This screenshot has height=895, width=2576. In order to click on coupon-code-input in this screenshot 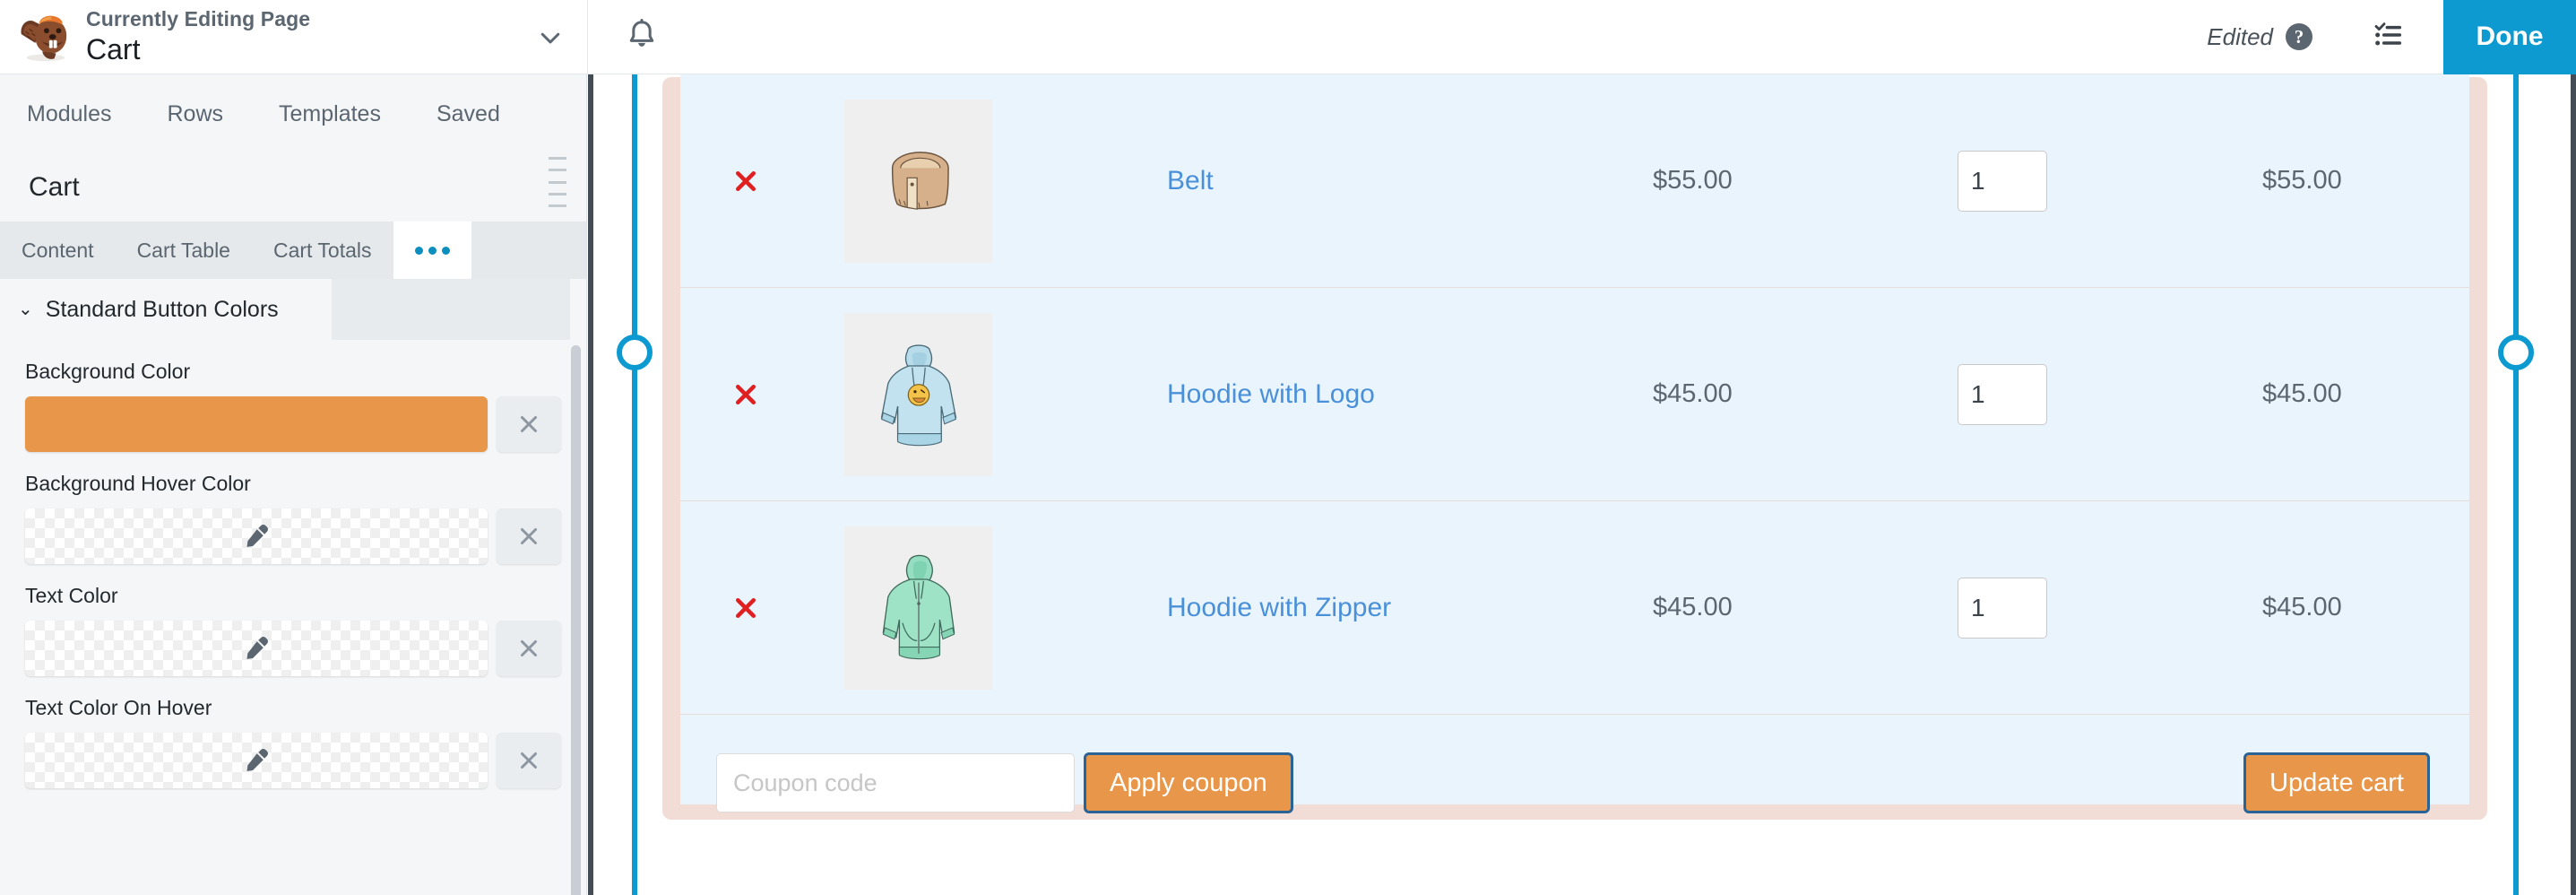, I will do `click(895, 782)`.